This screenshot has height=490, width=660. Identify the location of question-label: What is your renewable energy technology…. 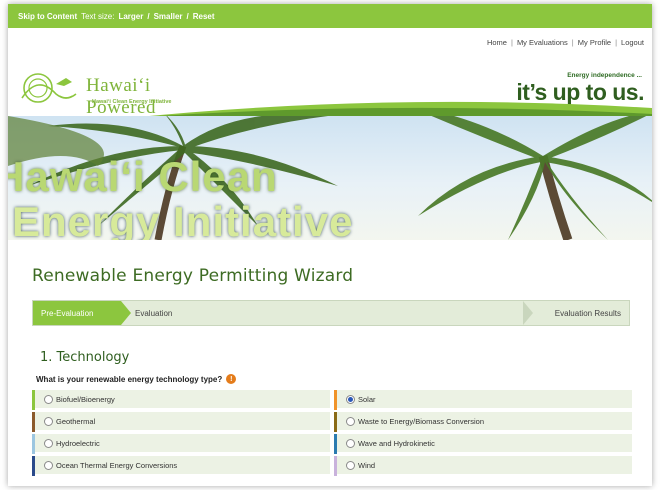
(129, 379).